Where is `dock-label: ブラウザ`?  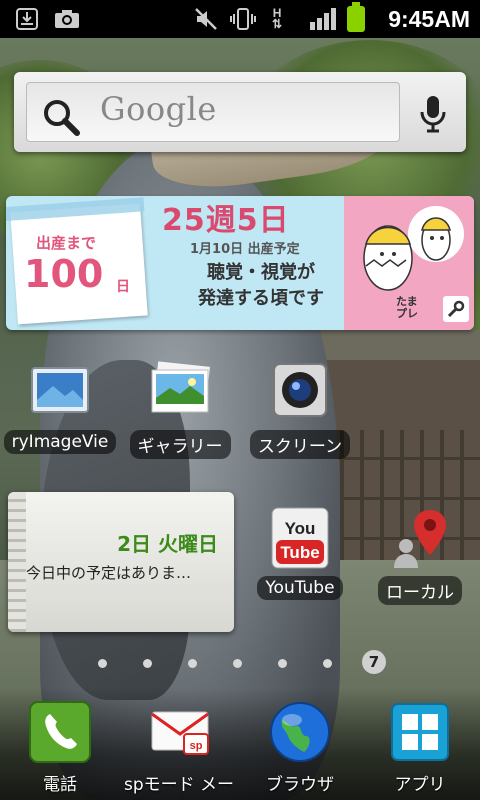 dock-label: ブラウザ is located at coordinates (300, 785).